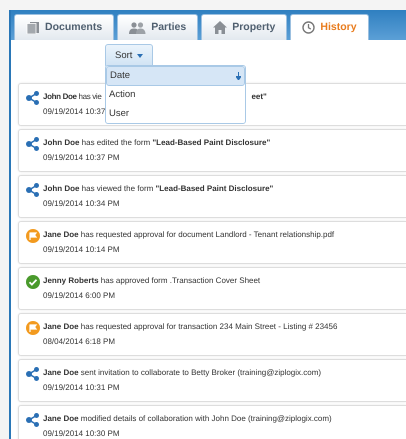  I want to click on tab: Parties, so click(157, 27).